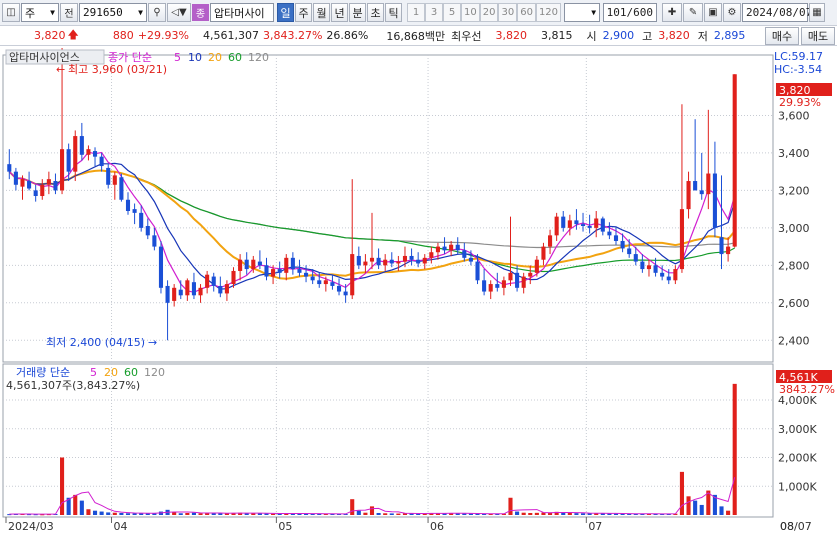  I want to click on interval-tab-30: 30, so click(508, 12).